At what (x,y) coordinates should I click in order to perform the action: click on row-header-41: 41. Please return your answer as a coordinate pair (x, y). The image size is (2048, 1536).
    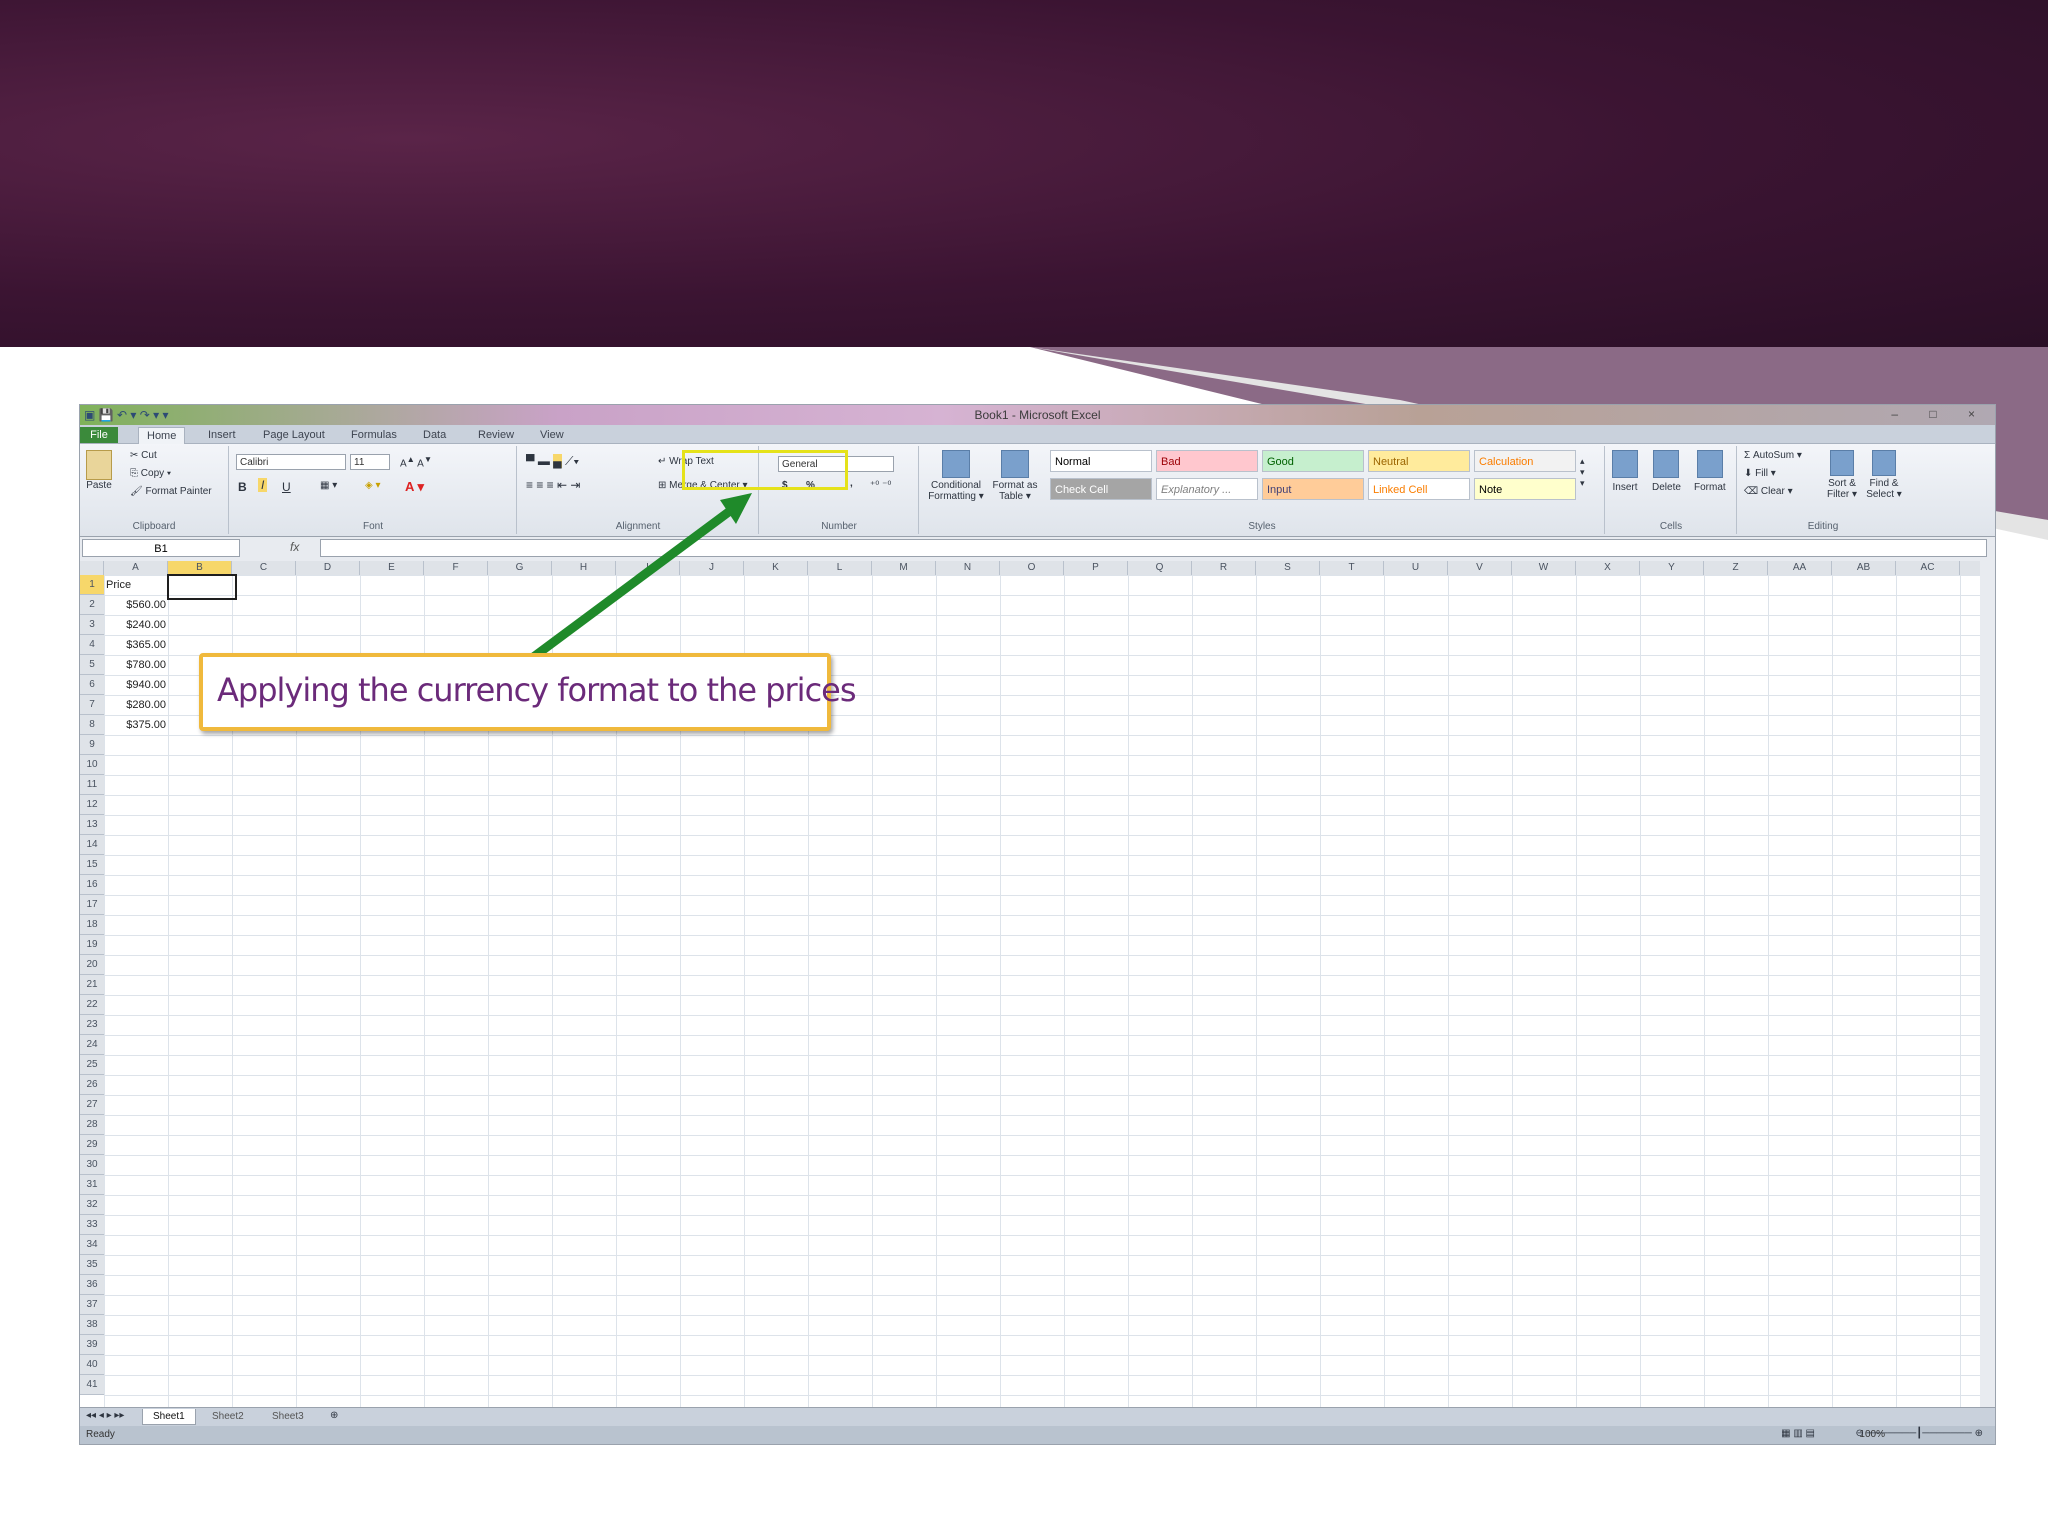
    Looking at the image, I should click on (92, 1385).